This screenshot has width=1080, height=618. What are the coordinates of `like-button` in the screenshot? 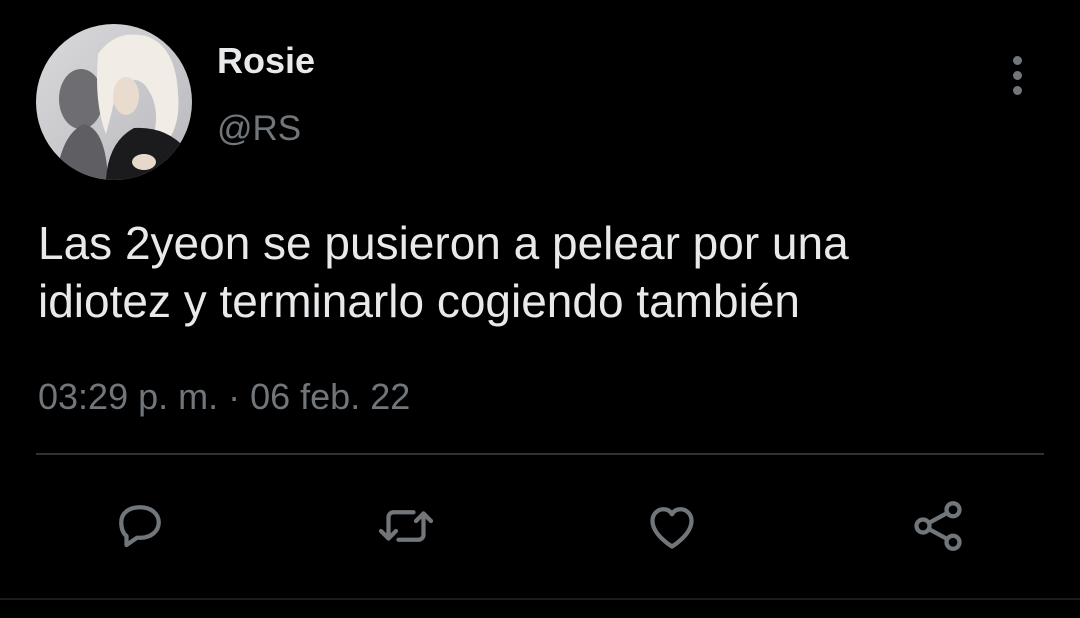 It's located at (672, 526).